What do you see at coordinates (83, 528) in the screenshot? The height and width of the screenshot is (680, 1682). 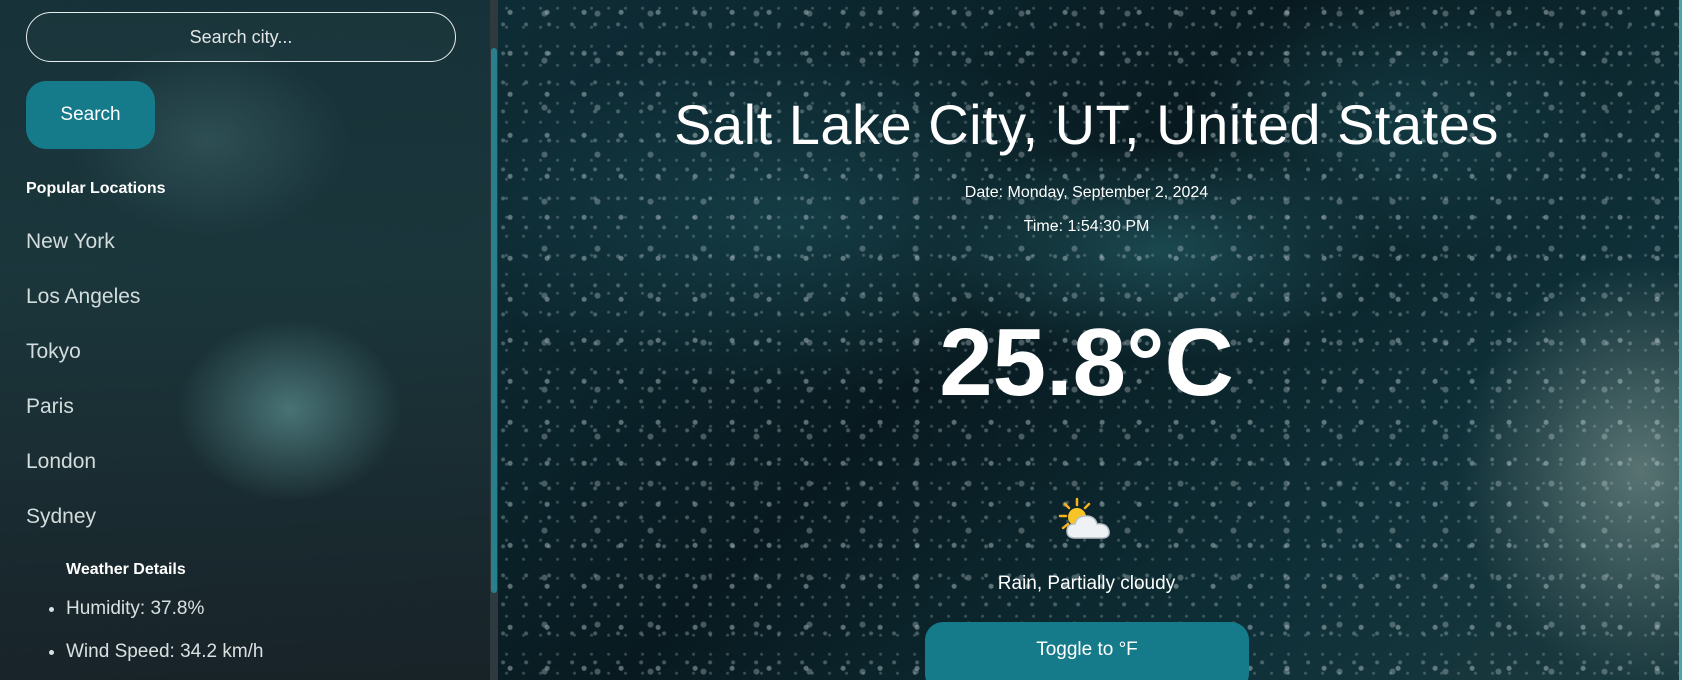 I see `location-sydney: Sydney` at bounding box center [83, 528].